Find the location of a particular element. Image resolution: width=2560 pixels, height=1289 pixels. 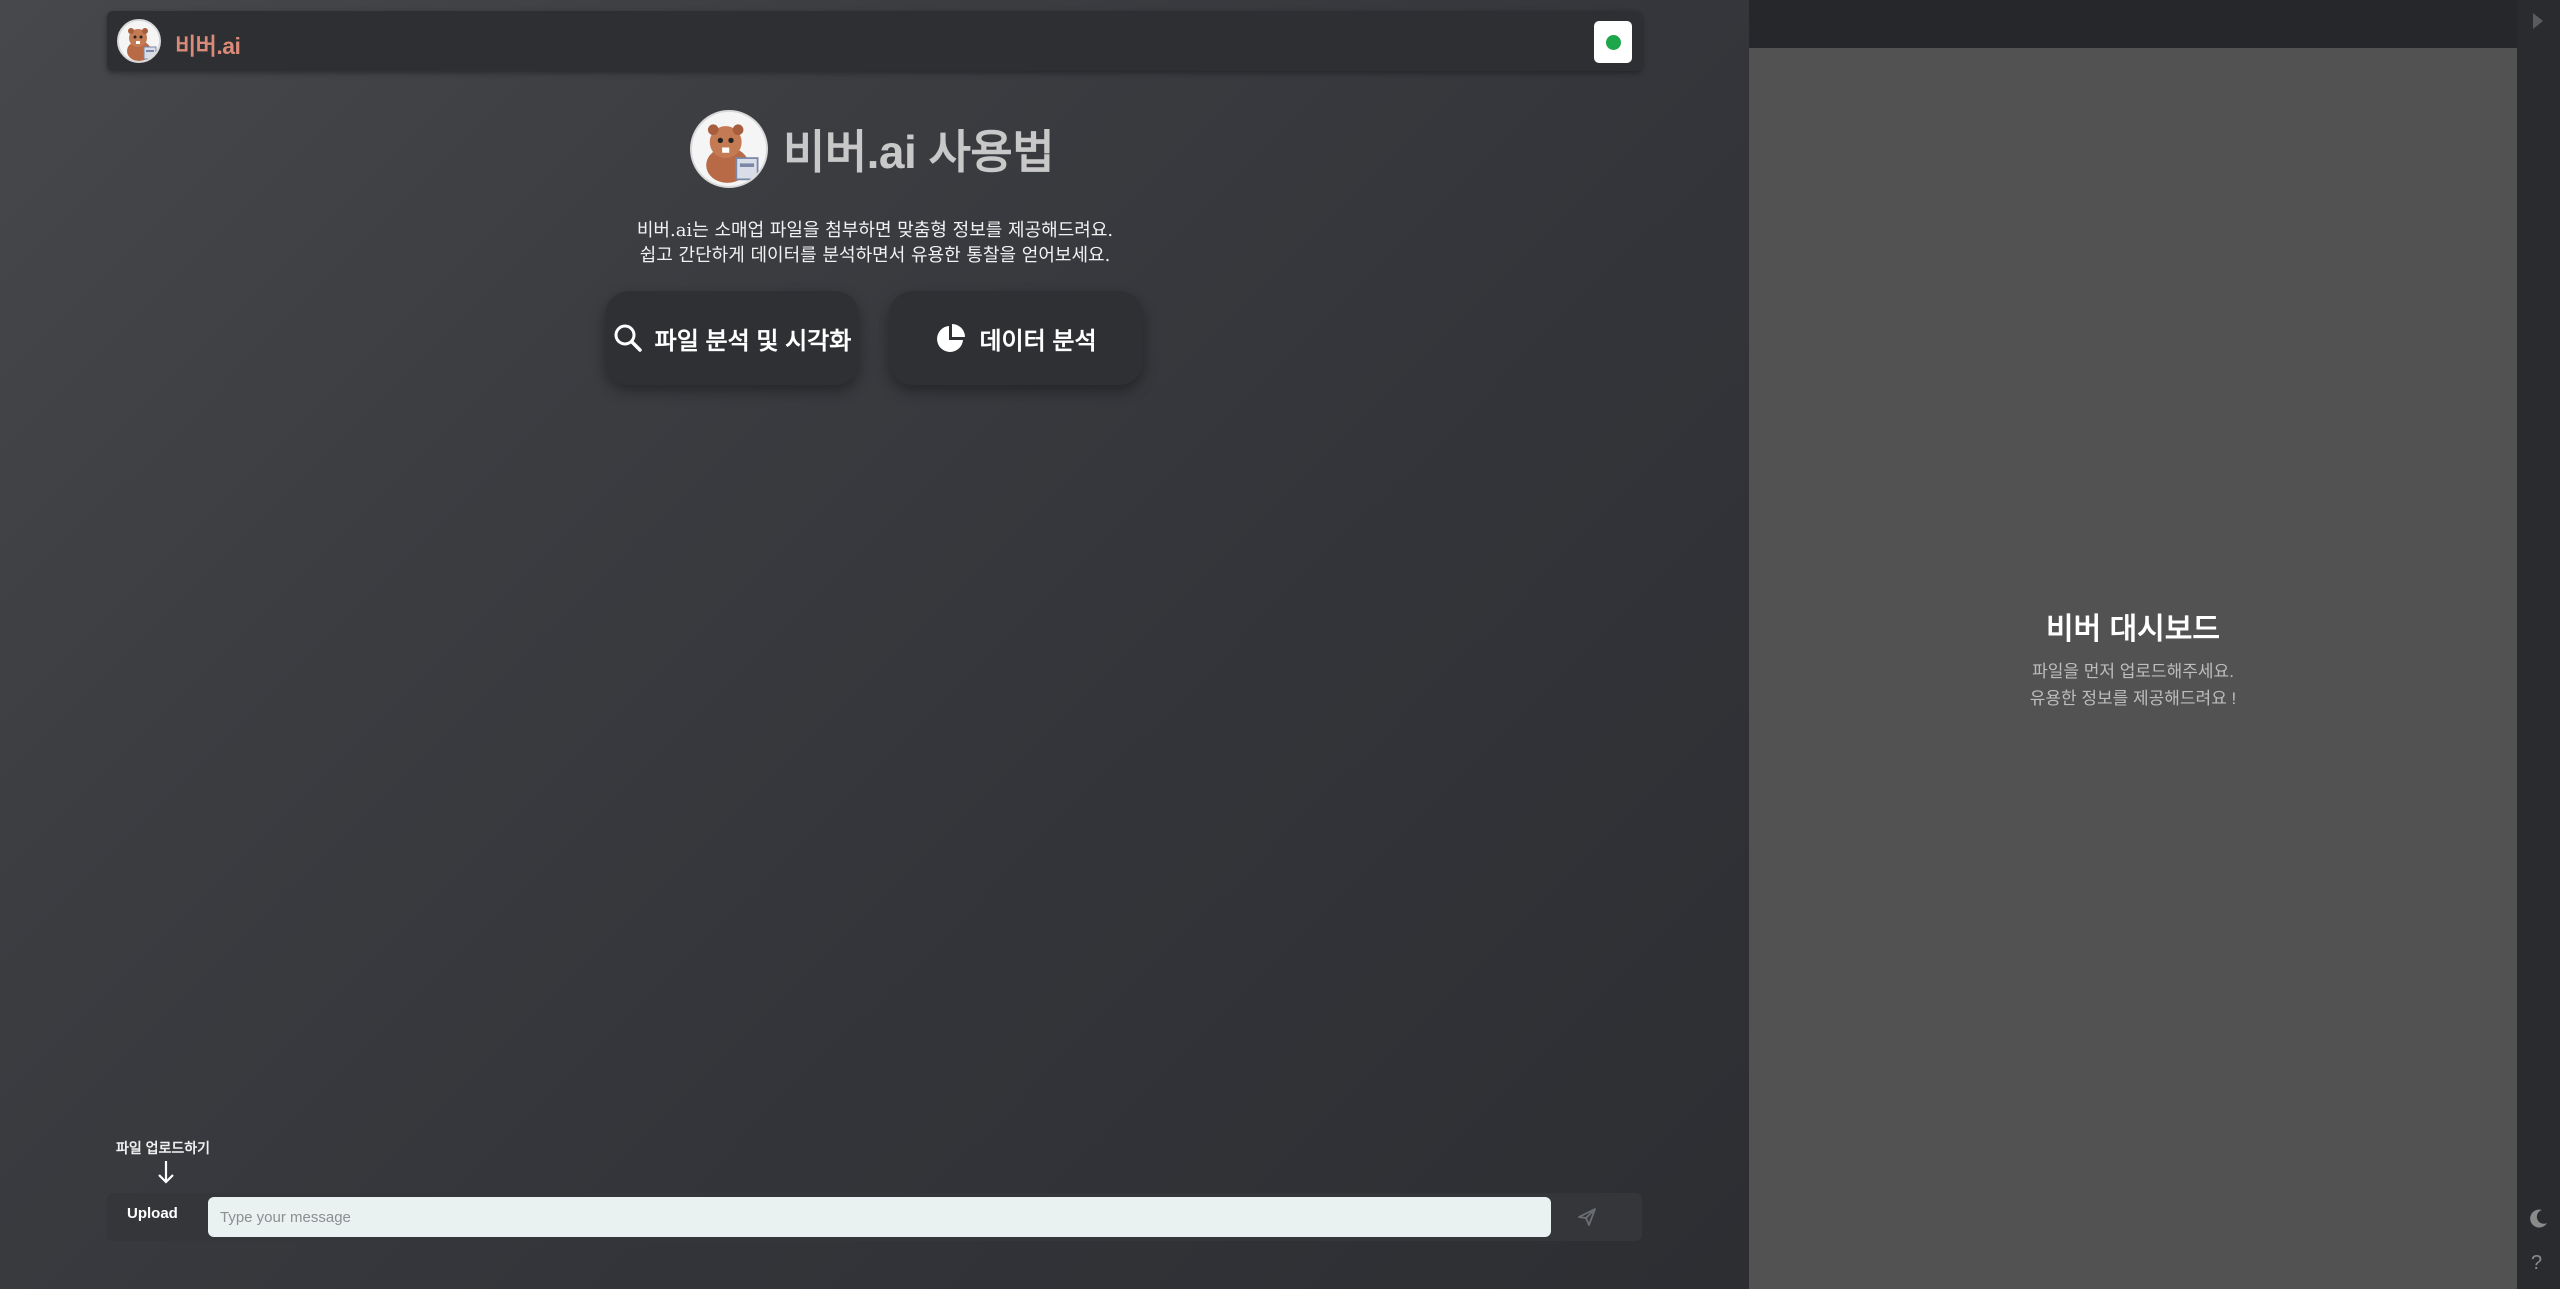

data-analysis-button: 데이터 분석 is located at coordinates (1016, 338).